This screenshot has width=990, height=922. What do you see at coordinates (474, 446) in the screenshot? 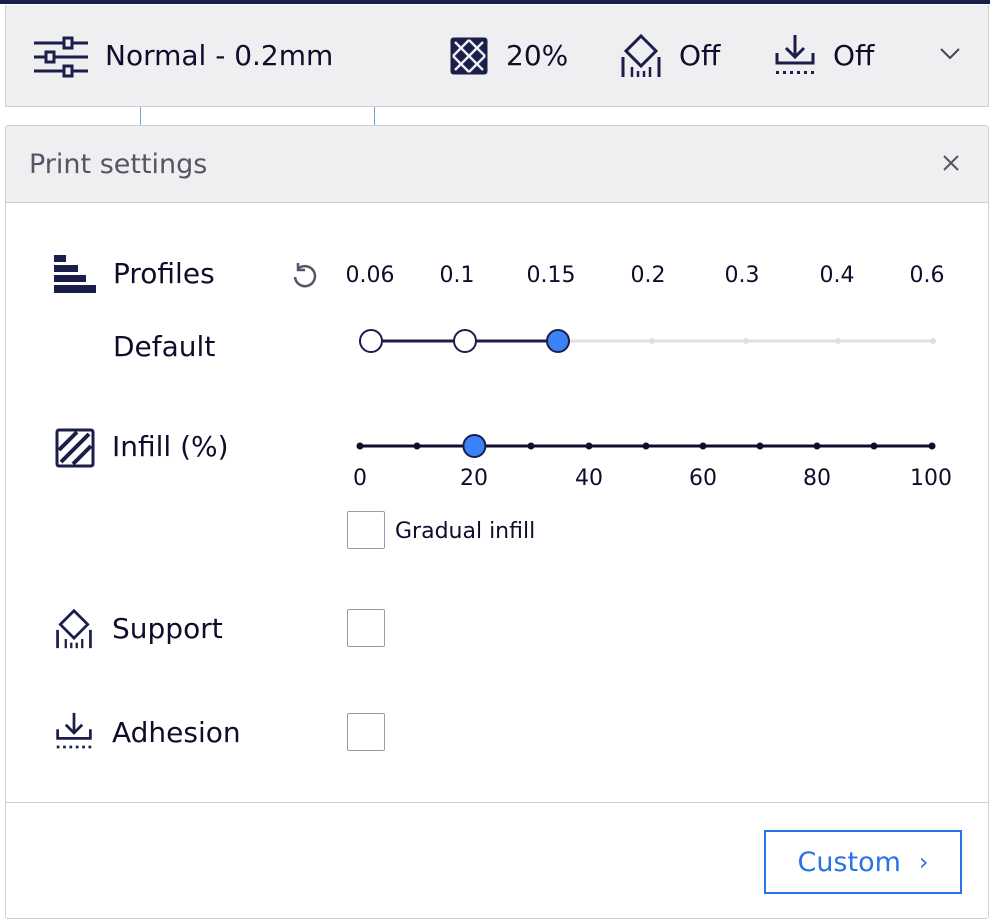
I see `infill-slider-handle` at bounding box center [474, 446].